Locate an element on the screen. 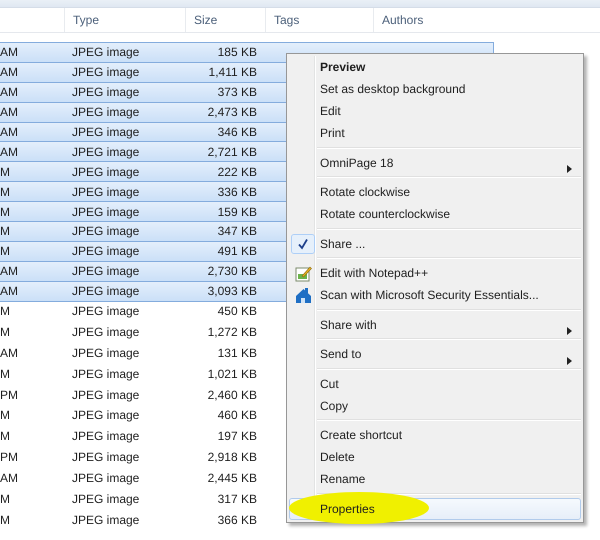 The height and width of the screenshot is (540, 600). table-cell-text: 222 KB is located at coordinates (236, 172).